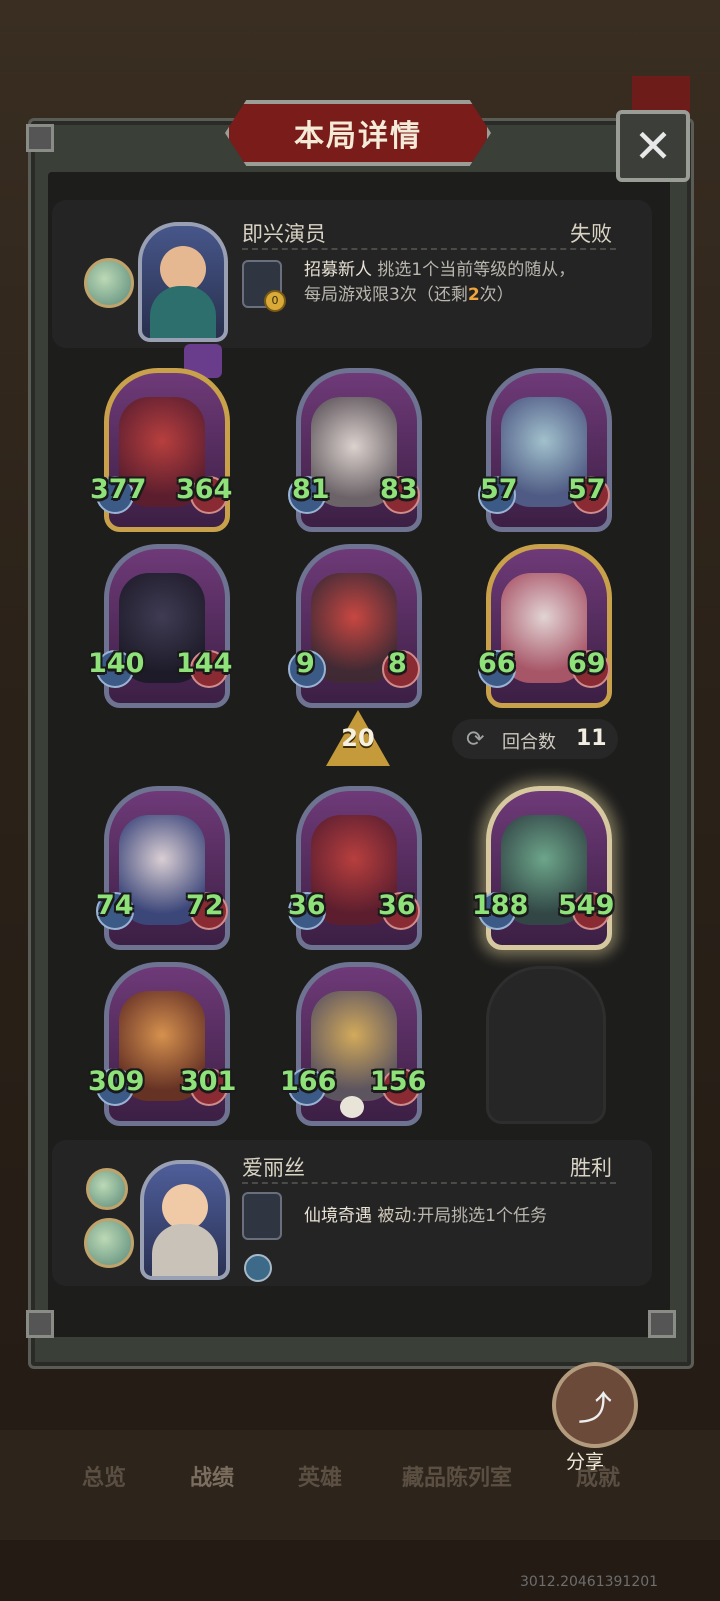 Image resolution: width=720 pixels, height=1601 pixels. I want to click on dialog-title-plate: 本局详情, so click(358, 133).